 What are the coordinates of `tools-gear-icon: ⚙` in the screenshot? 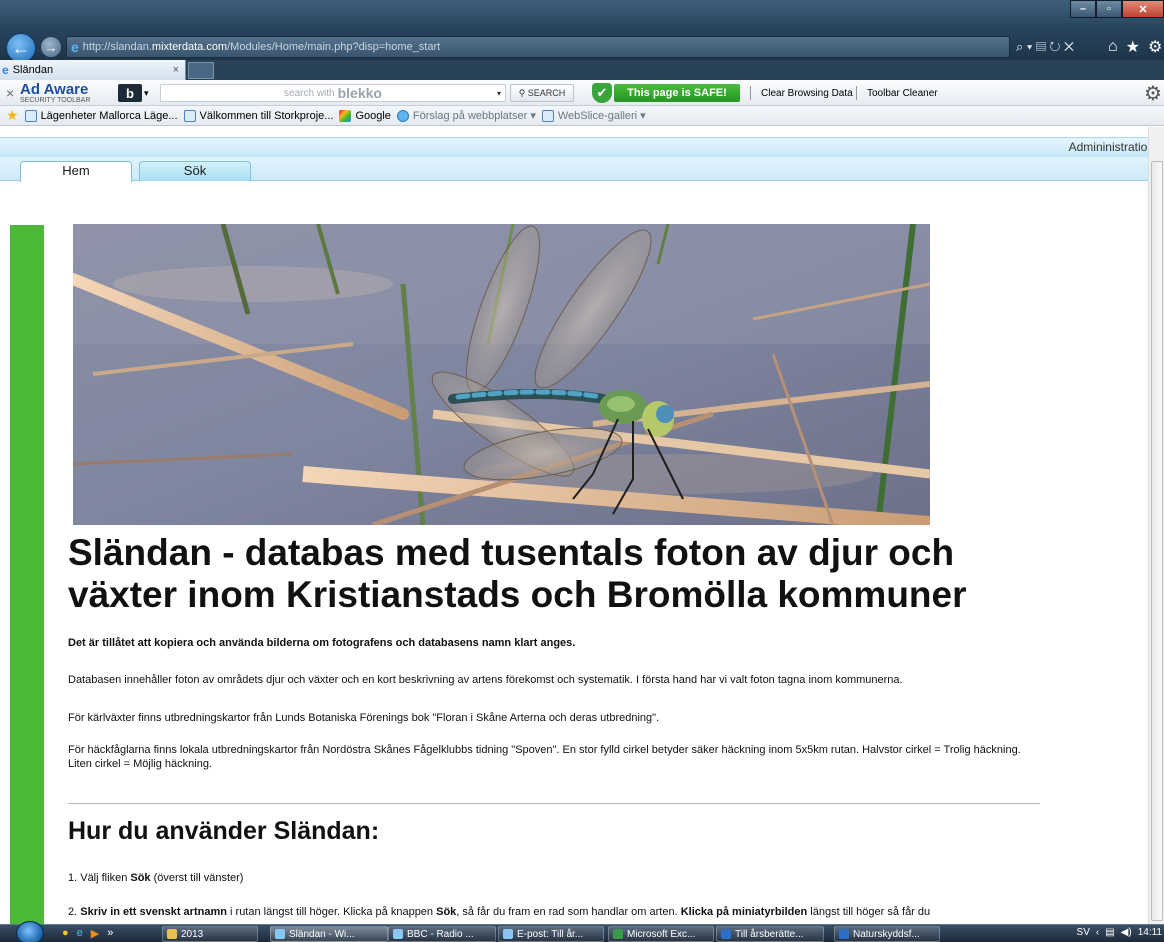 It's located at (1155, 47).